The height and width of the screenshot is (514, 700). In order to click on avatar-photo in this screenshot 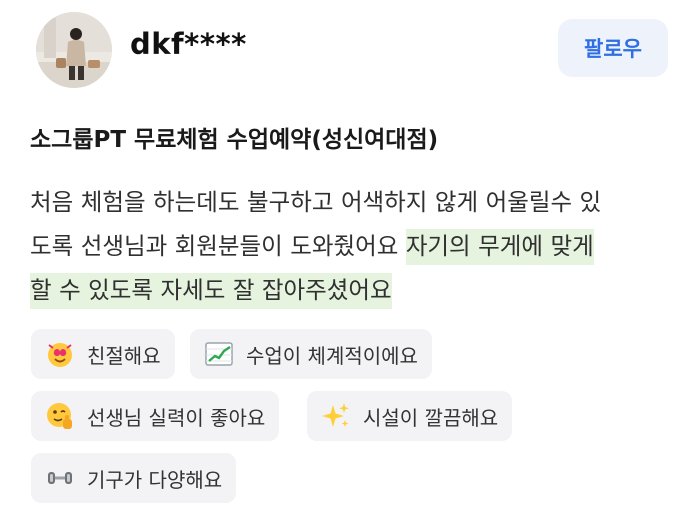, I will do `click(74, 50)`.